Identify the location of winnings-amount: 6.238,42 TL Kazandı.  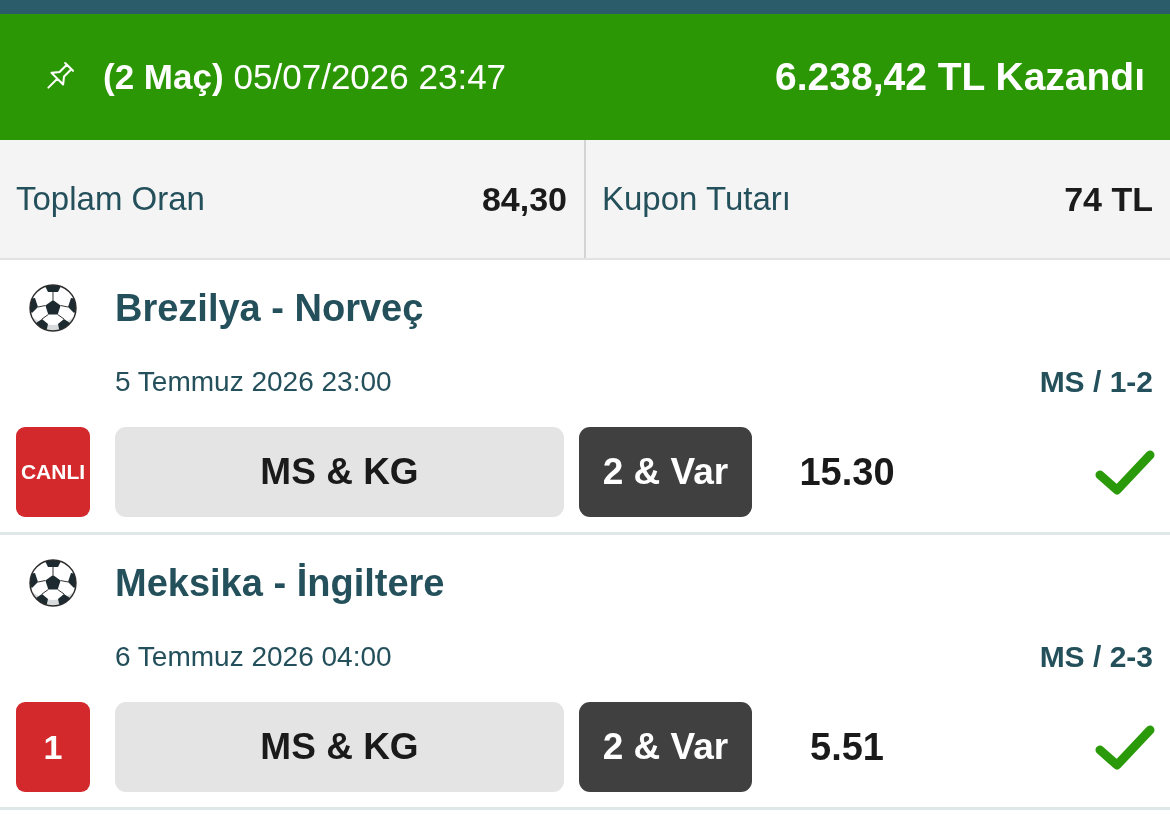
(960, 77).